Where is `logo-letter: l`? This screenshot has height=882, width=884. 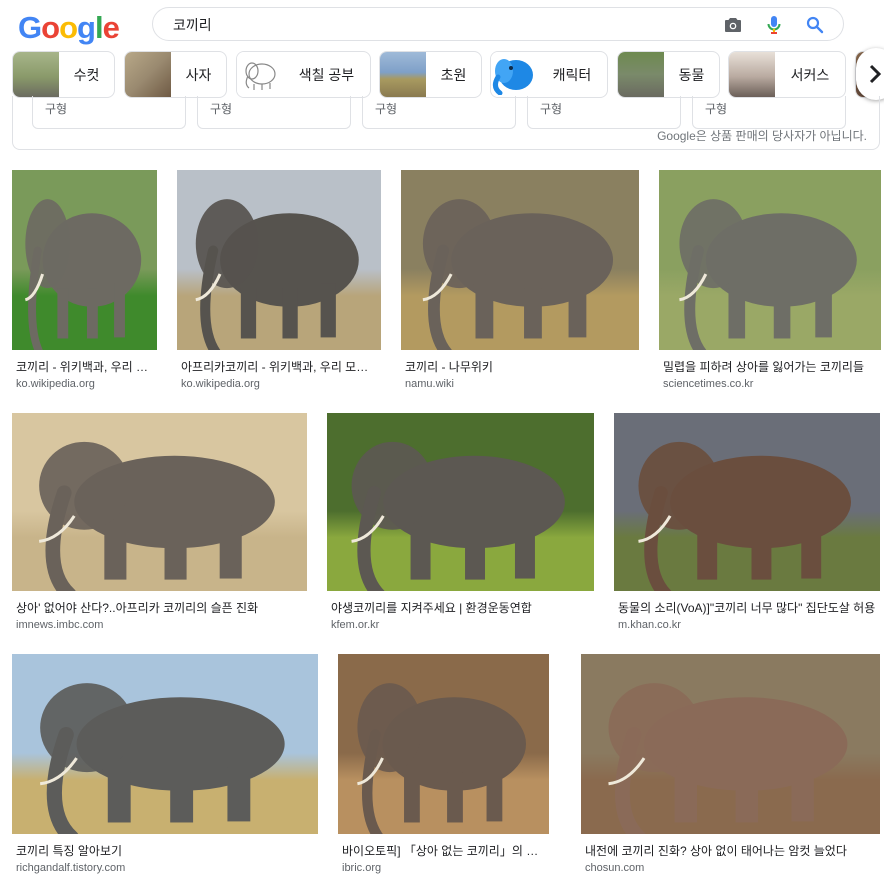 logo-letter: l is located at coordinates (99, 27).